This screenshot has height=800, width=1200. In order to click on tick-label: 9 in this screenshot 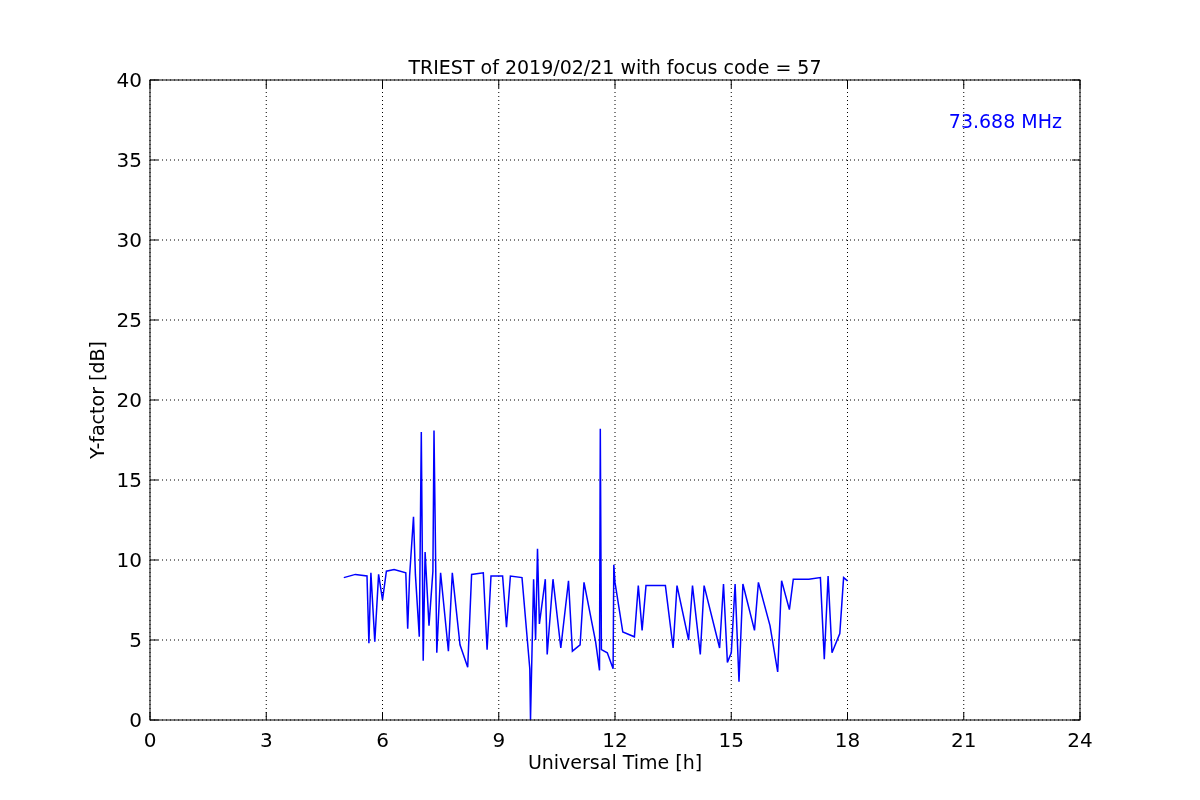, I will do `click(499, 740)`.